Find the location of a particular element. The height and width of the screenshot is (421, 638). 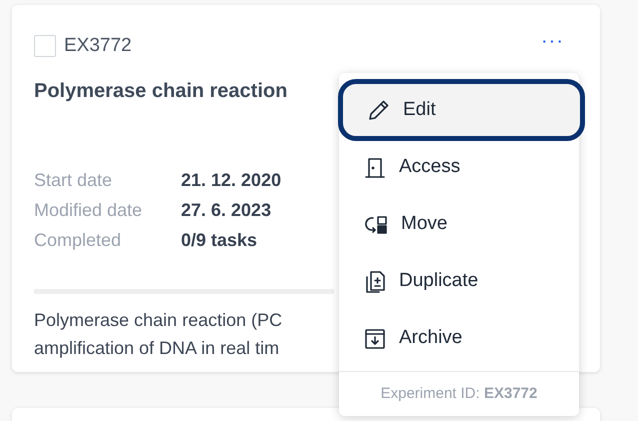

detail-label: Completed is located at coordinates (78, 240).